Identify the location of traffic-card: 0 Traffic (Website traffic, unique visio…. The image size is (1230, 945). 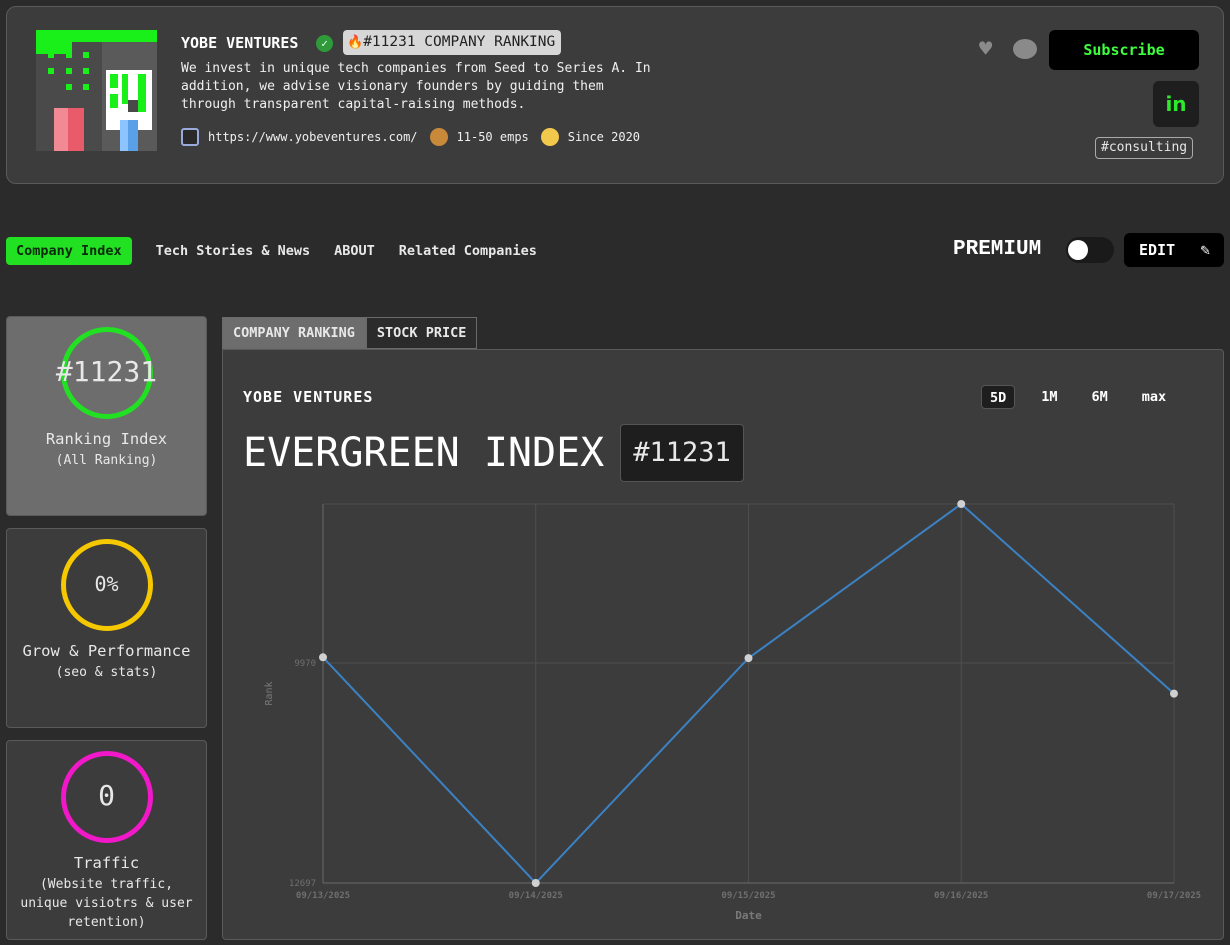
(106, 840).